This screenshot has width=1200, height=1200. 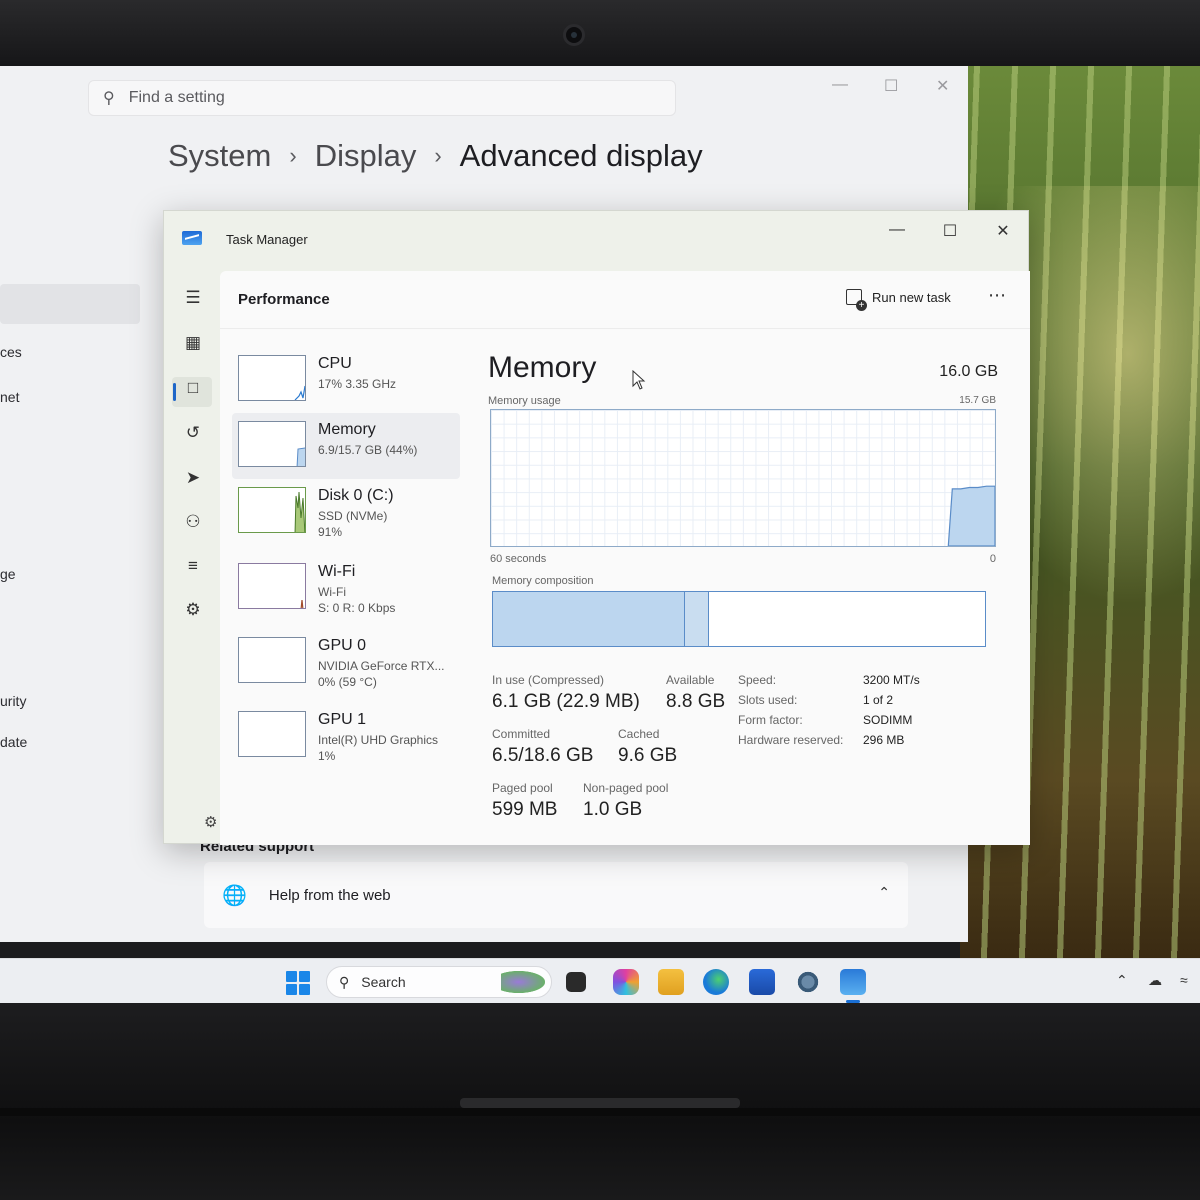 I want to click on graph-x-right-label: 0, so click(x=992, y=559).